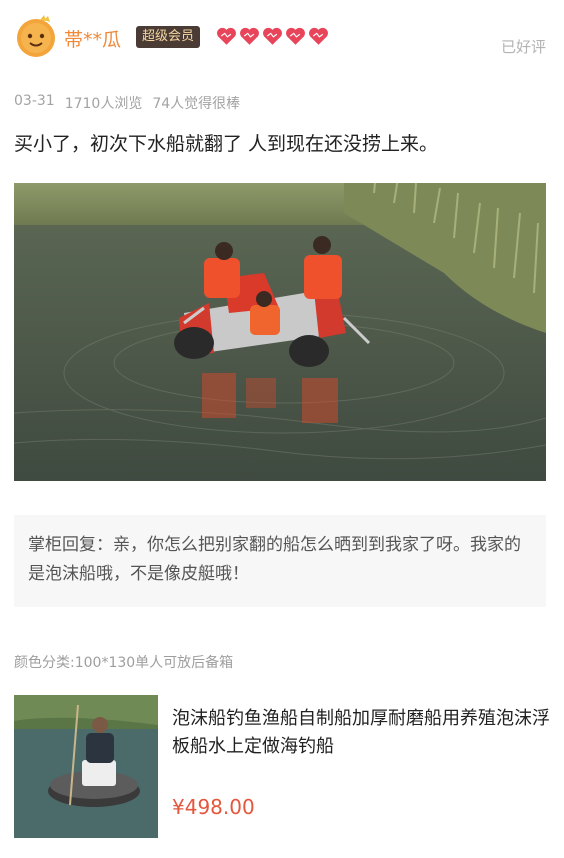  What do you see at coordinates (362, 733) in the screenshot?
I see `product-title: 泡沫船钓鱼渔船自制船加厚耐磨船用养殖泡沫浮板船水上定做海钓船` at bounding box center [362, 733].